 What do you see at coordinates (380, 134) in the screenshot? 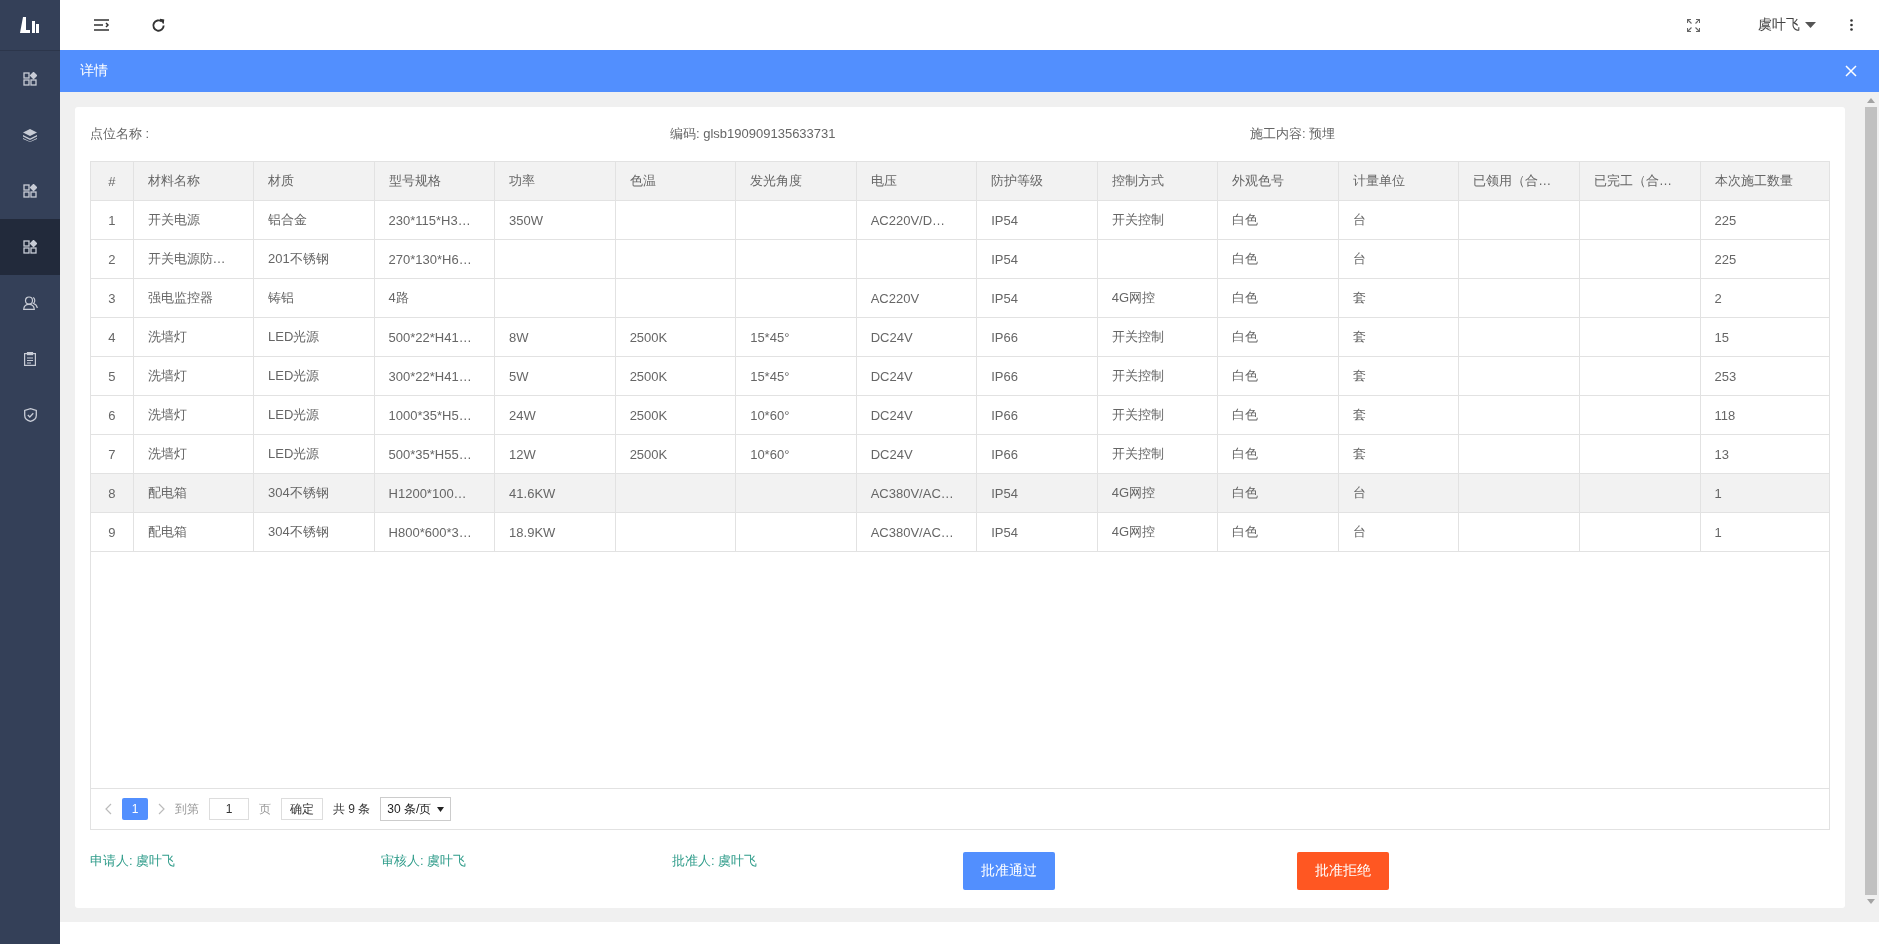
I see `info-field: 点位名称 :` at bounding box center [380, 134].